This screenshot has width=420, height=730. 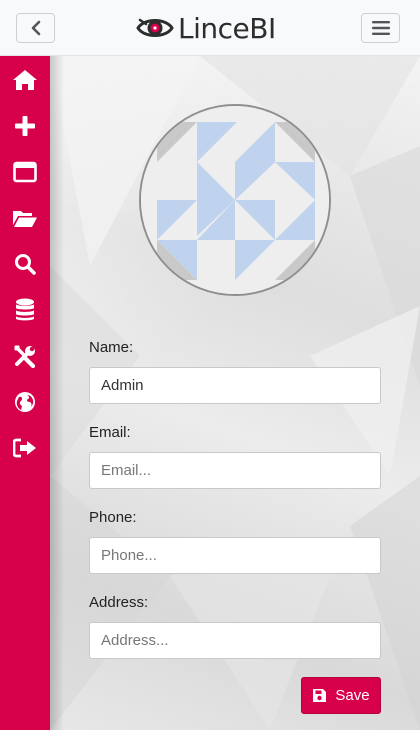 I want to click on sidebar-item-language, so click(x=25, y=402).